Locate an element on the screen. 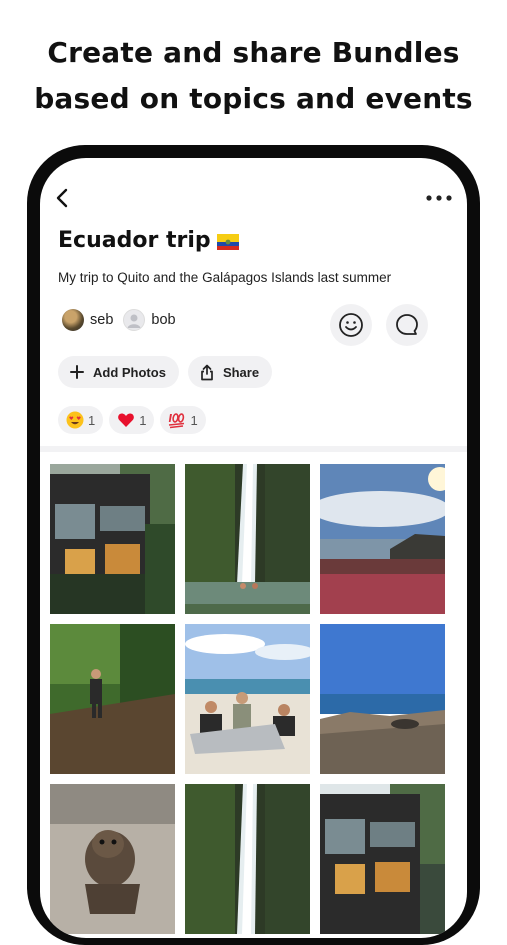 The height and width of the screenshot is (945, 507). member-seb: seb is located at coordinates (87, 320).